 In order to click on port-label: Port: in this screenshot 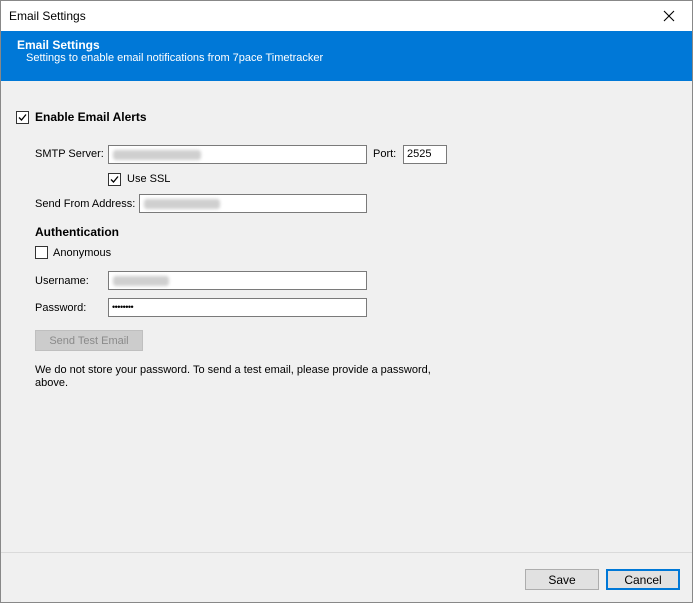, I will do `click(385, 154)`.